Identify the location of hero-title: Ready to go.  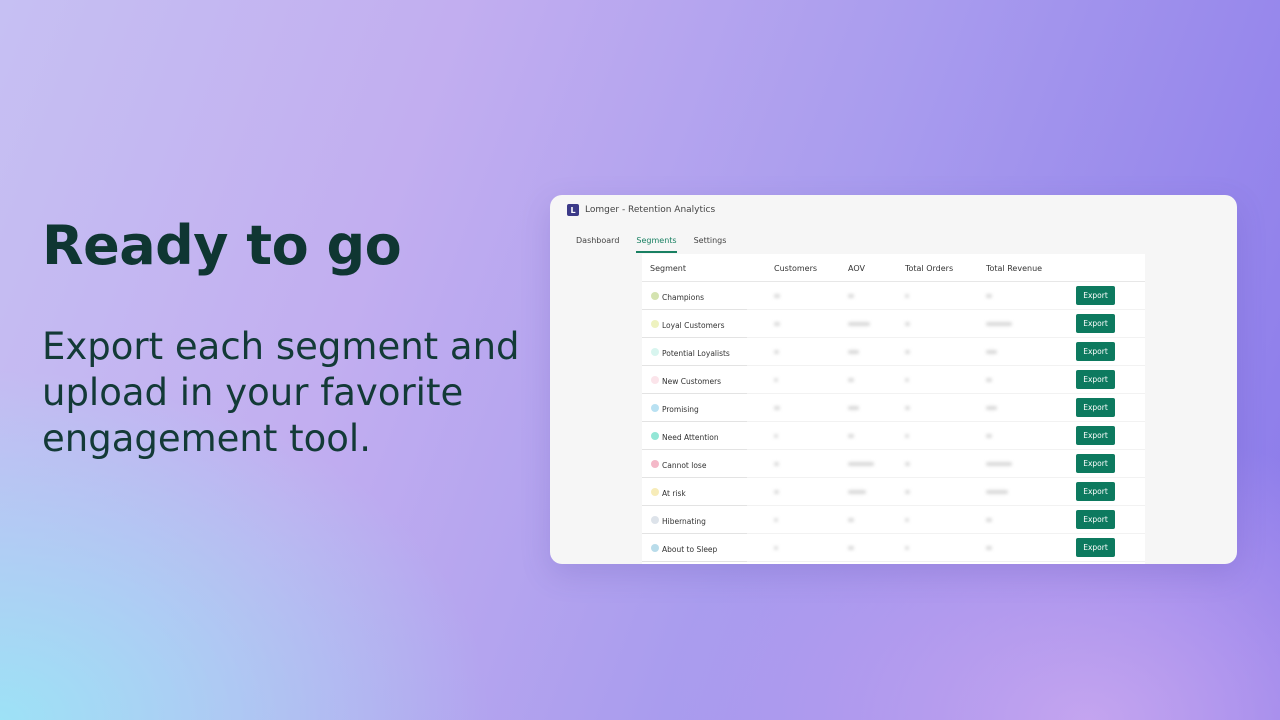
(222, 245).